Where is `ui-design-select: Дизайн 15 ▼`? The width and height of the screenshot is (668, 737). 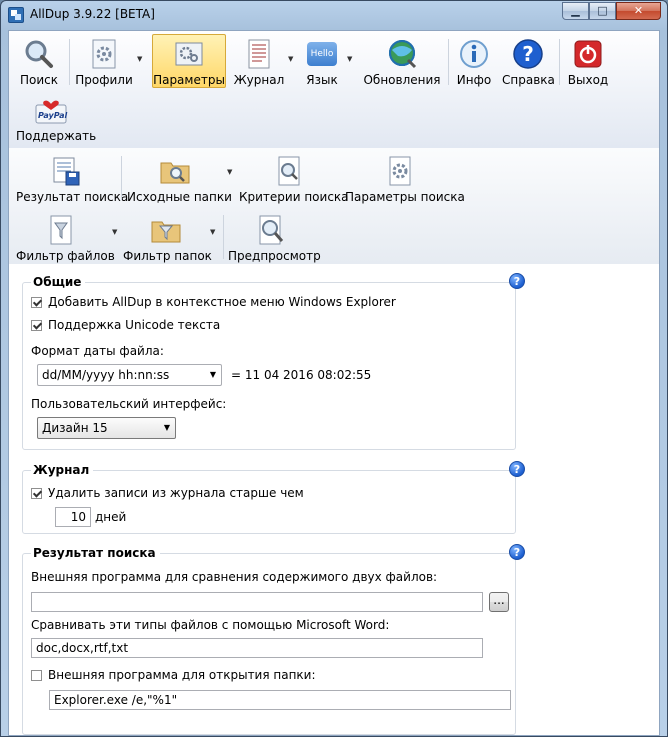
ui-design-select: Дизайн 15 ▼ is located at coordinates (106, 428).